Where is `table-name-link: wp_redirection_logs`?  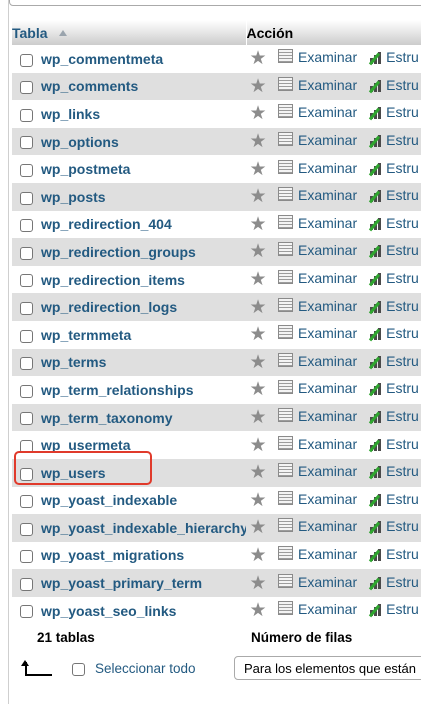
table-name-link: wp_redirection_logs is located at coordinates (109, 307).